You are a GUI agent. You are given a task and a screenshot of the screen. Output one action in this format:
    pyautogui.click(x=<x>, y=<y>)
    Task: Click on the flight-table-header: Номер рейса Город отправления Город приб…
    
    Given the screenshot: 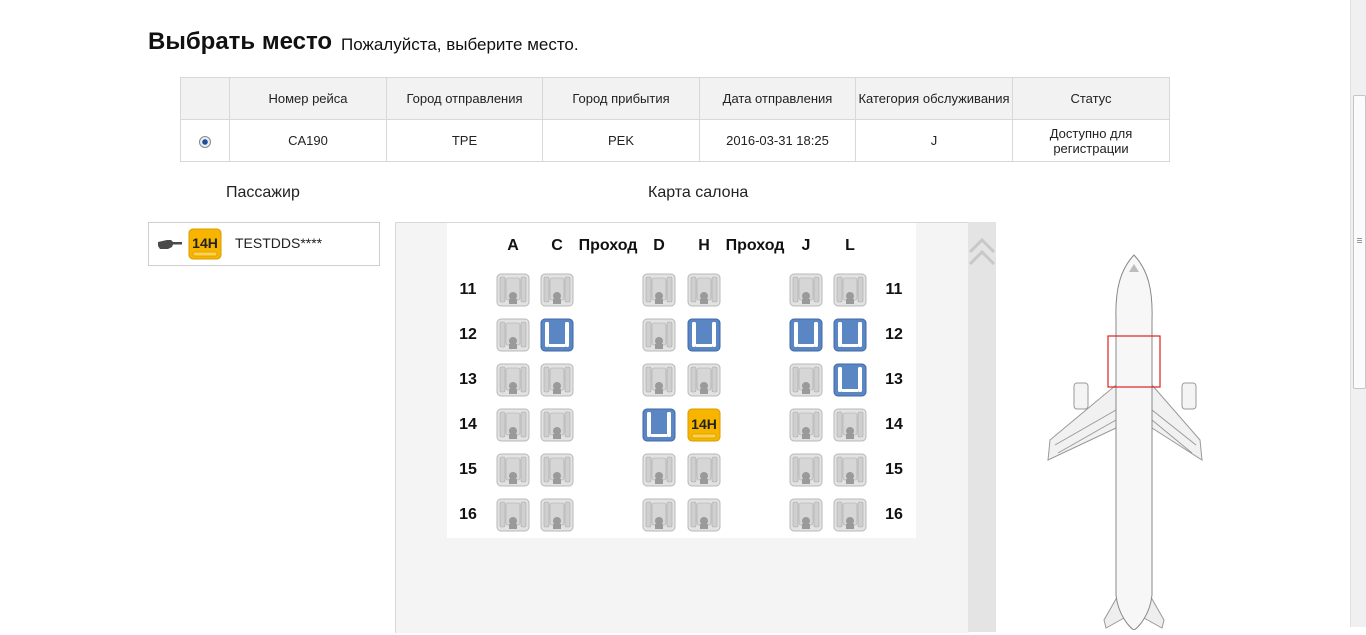 What is the action you would take?
    pyautogui.click(x=675, y=98)
    